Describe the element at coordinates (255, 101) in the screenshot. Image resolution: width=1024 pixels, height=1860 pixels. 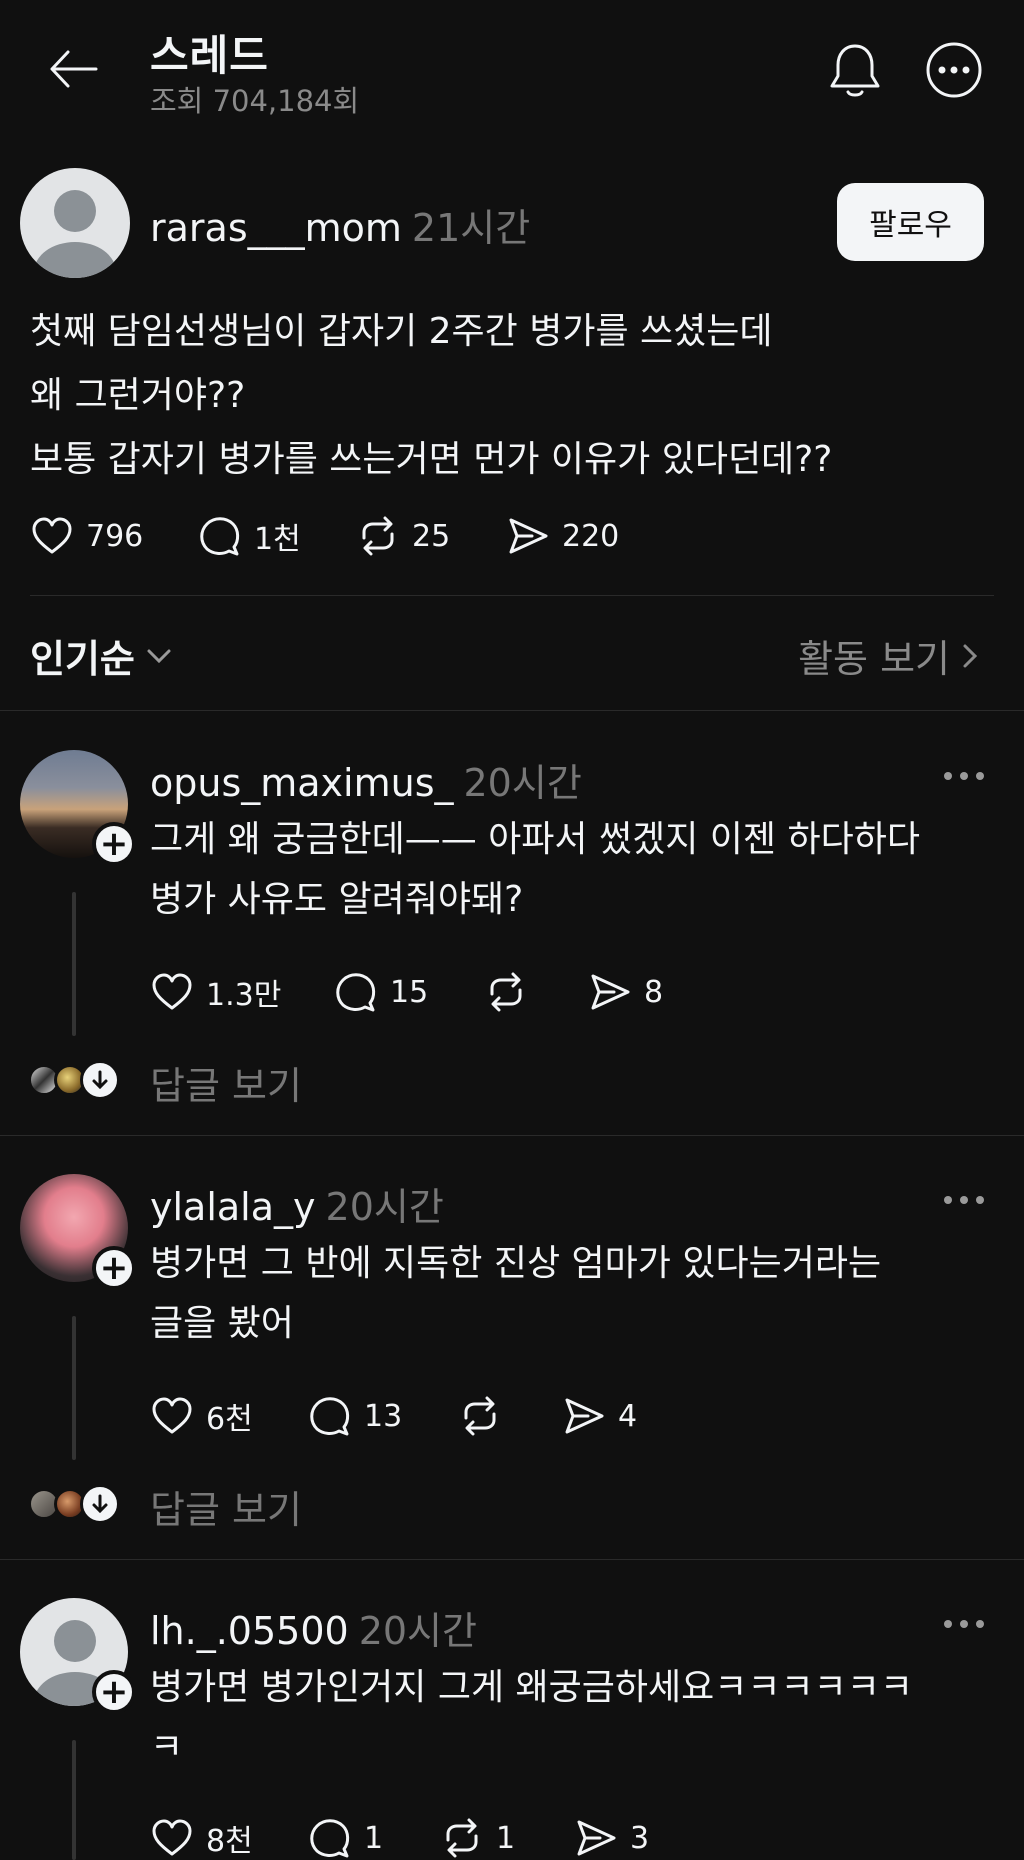
I see `view-count: 조회 704,184회` at that location.